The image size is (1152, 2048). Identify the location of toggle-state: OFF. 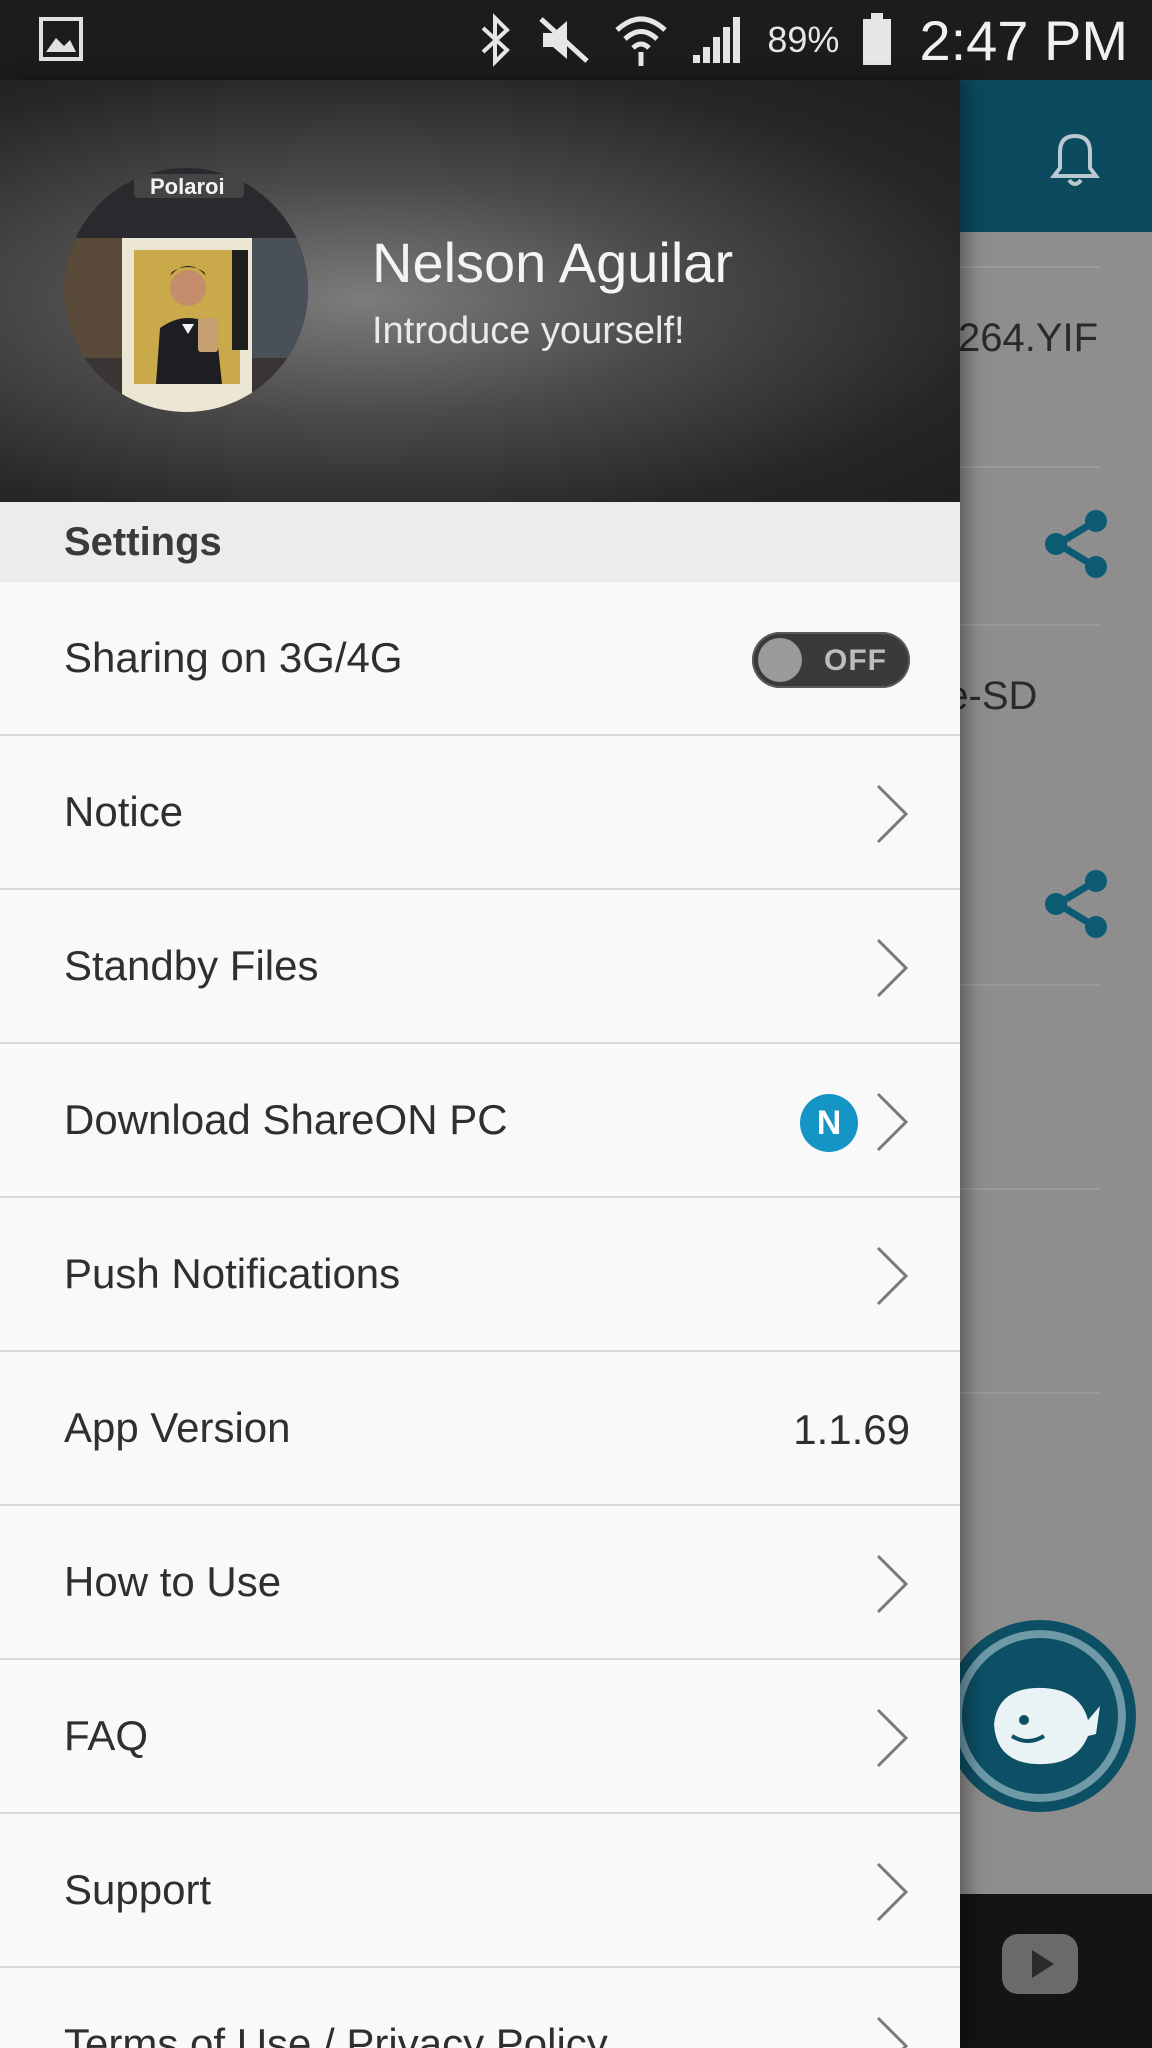
(855, 660).